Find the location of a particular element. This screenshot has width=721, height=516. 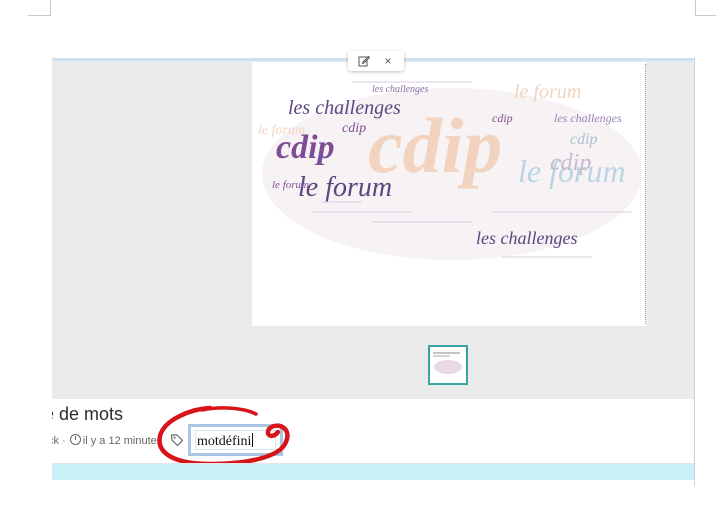

post-meta-text: ck · il y a 12 minutes is located at coordinates (107, 440).